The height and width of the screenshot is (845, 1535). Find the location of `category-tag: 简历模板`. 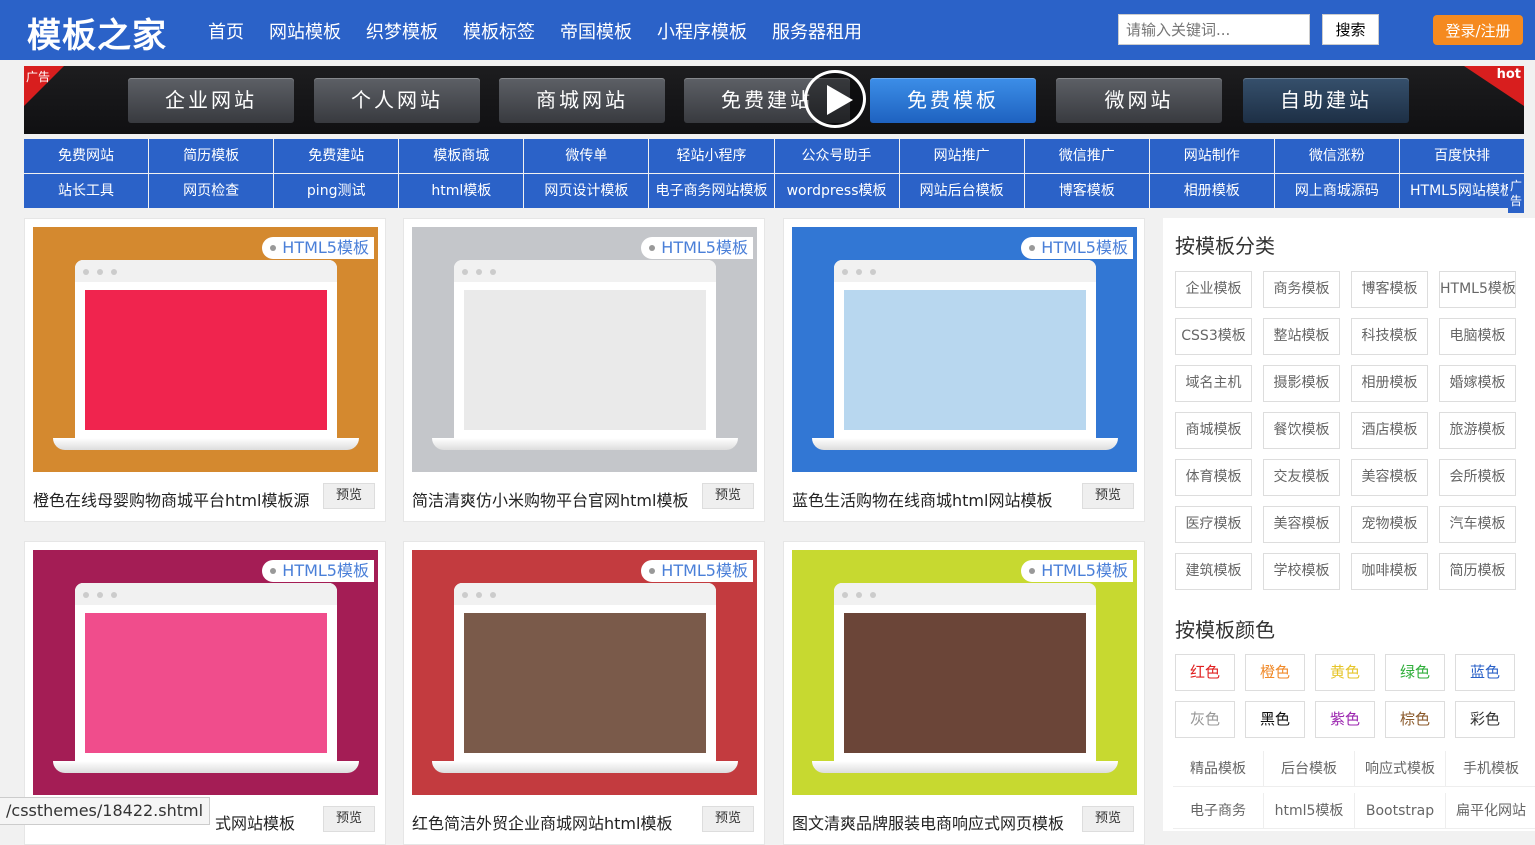

category-tag: 简历模板 is located at coordinates (1477, 571).